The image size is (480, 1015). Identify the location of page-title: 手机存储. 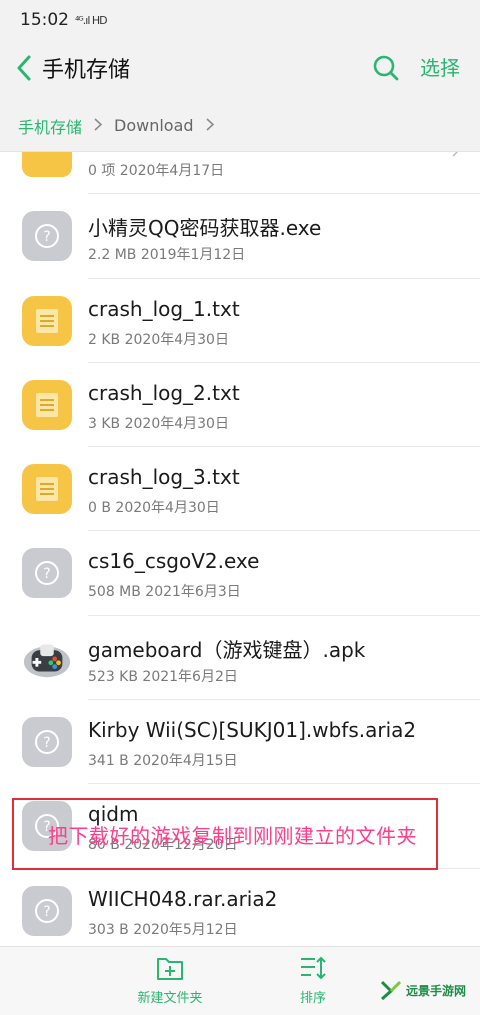
(86, 70).